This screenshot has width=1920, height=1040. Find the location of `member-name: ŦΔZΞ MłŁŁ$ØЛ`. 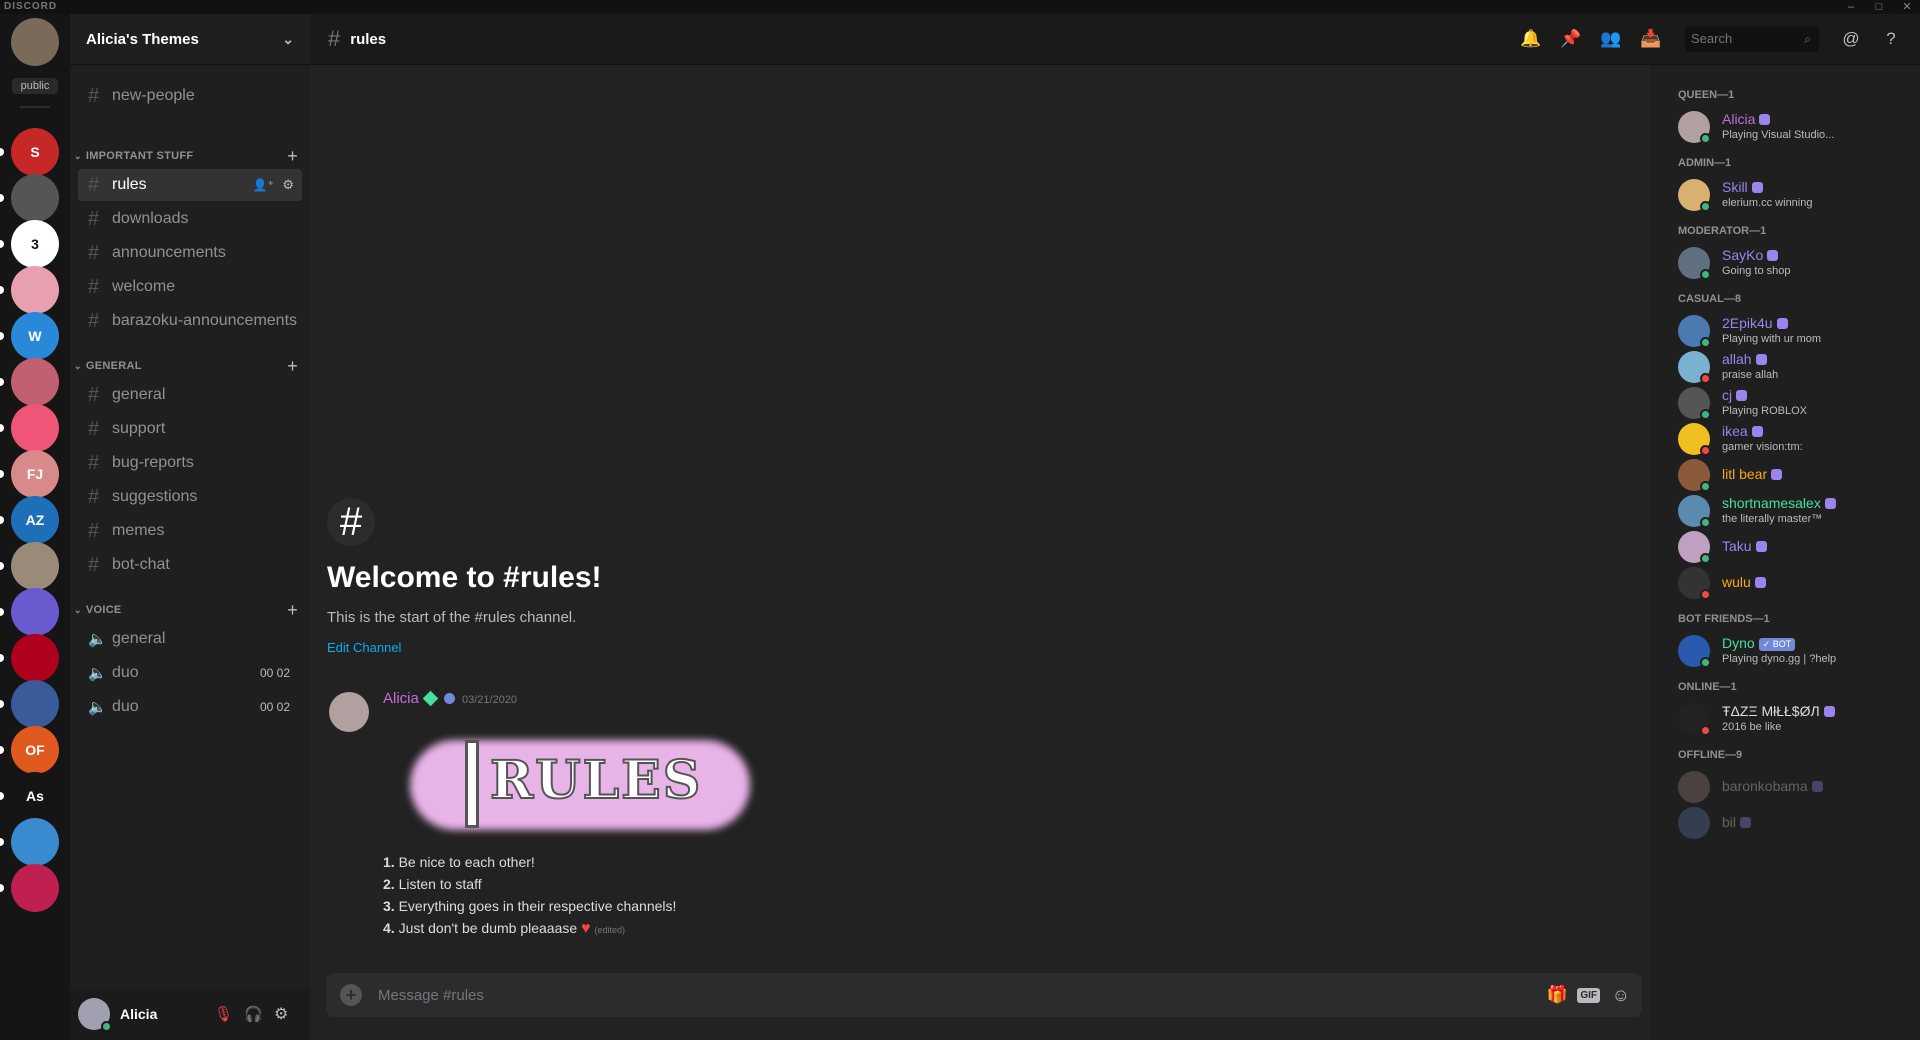

member-name: ŦΔZΞ MłŁŁ$ØЛ is located at coordinates (1778, 711).